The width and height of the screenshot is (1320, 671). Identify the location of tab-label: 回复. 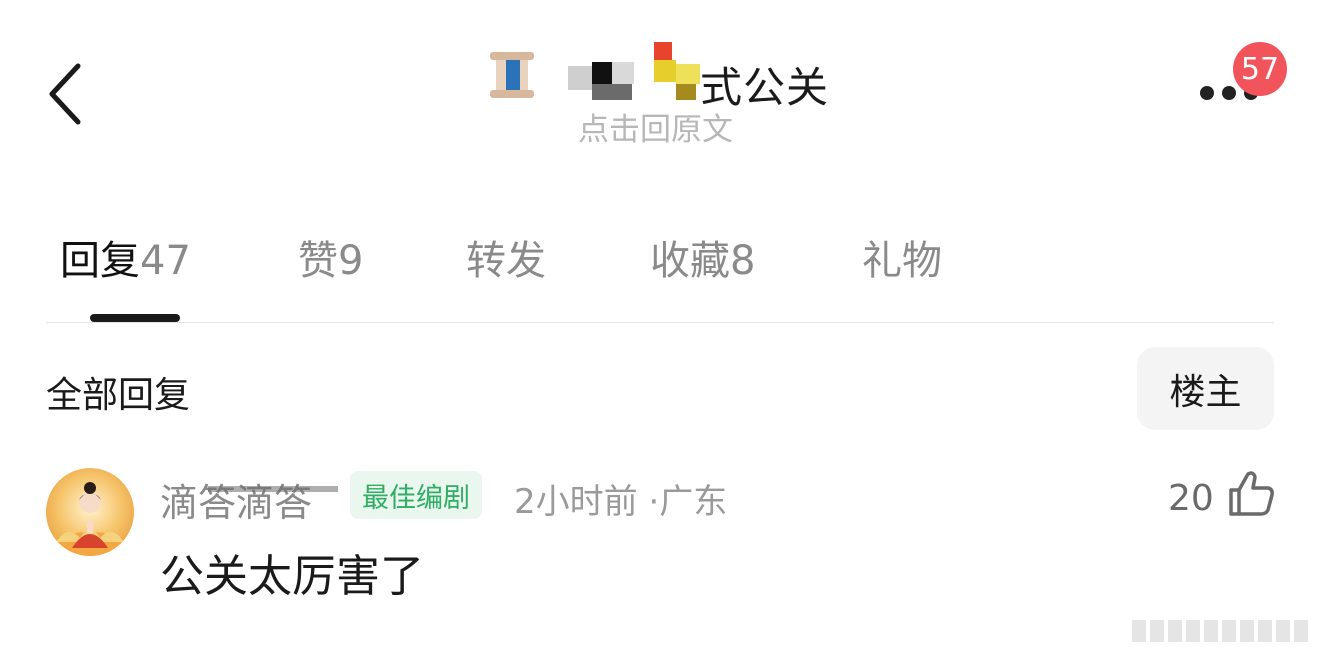
(100, 261).